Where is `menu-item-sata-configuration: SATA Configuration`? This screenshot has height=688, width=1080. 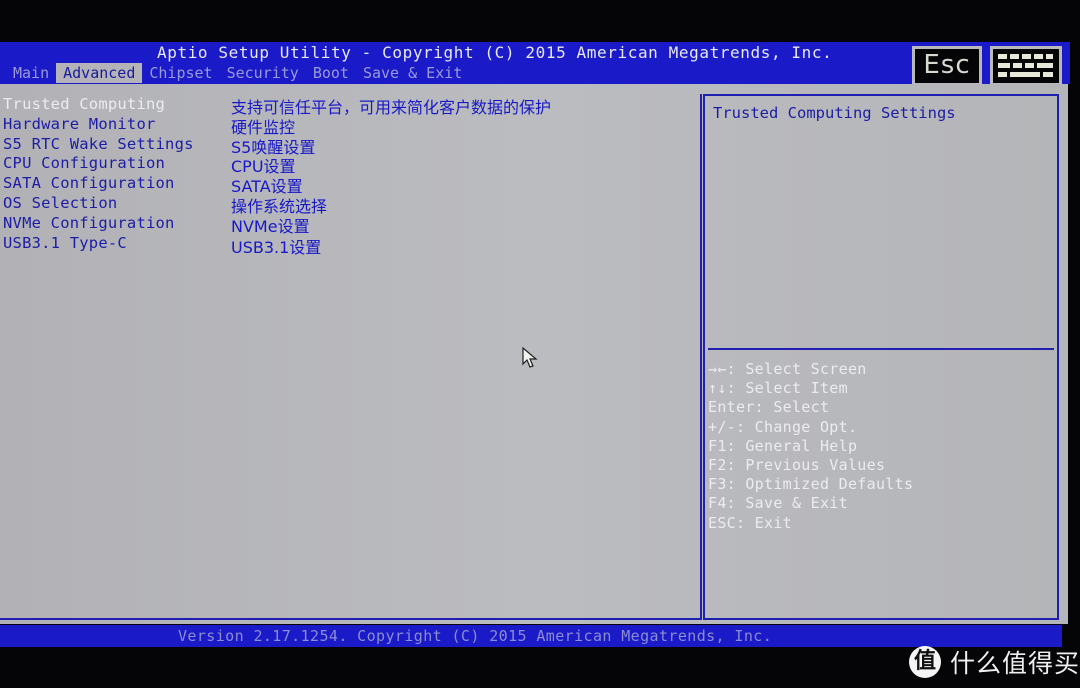 menu-item-sata-configuration: SATA Configuration is located at coordinates (89, 183).